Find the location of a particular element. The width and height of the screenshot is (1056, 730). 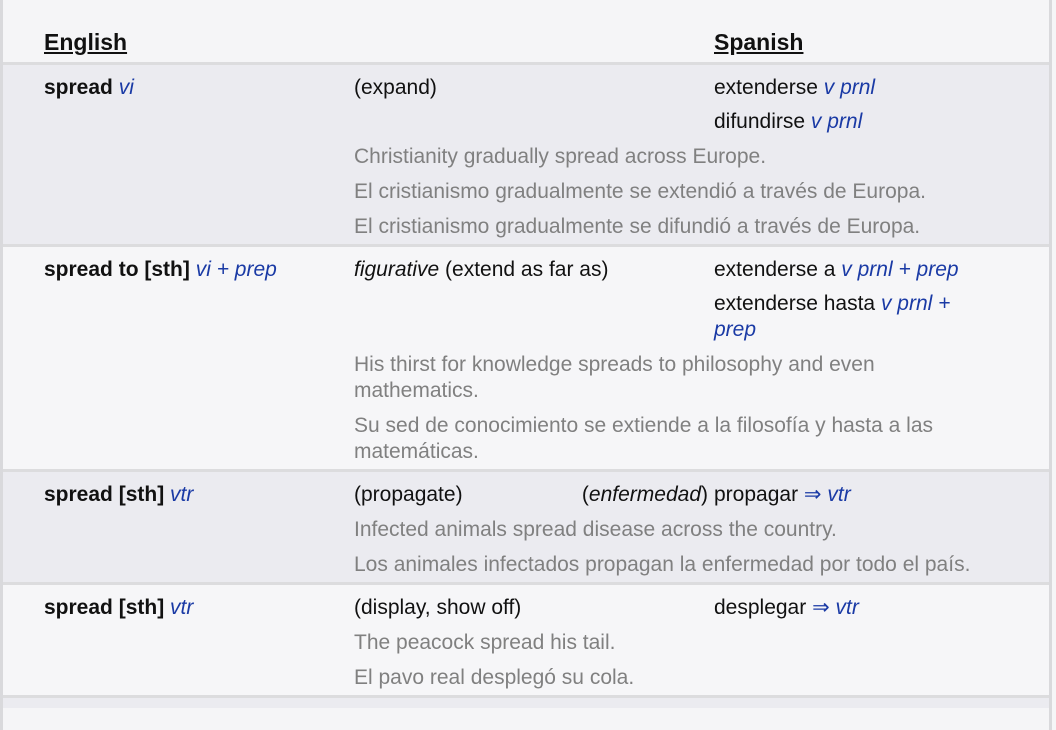

header-spanish: Spanish is located at coordinates (881, 32).